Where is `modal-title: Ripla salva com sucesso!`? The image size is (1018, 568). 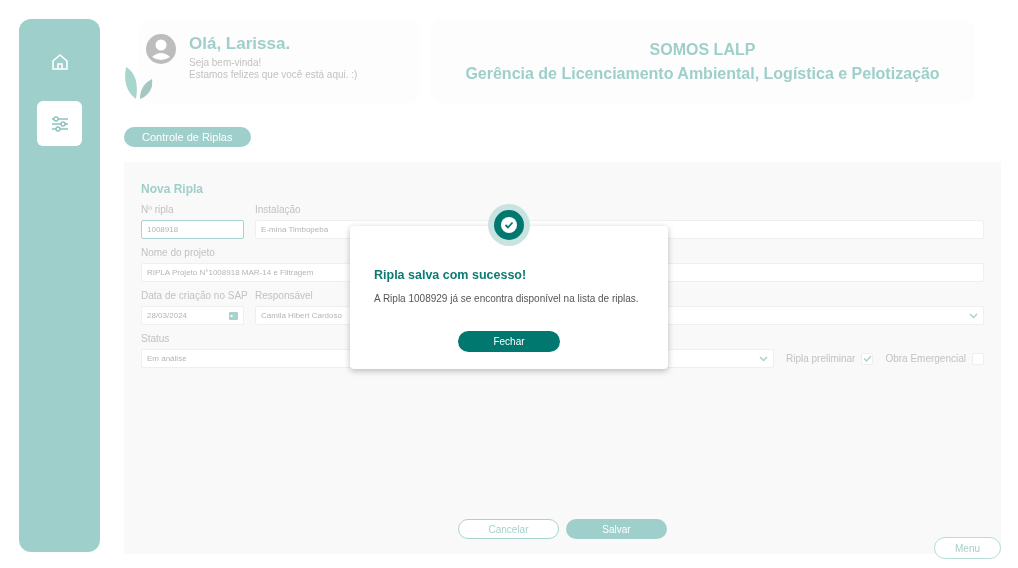
modal-title: Ripla salva com sucesso! is located at coordinates (451, 275).